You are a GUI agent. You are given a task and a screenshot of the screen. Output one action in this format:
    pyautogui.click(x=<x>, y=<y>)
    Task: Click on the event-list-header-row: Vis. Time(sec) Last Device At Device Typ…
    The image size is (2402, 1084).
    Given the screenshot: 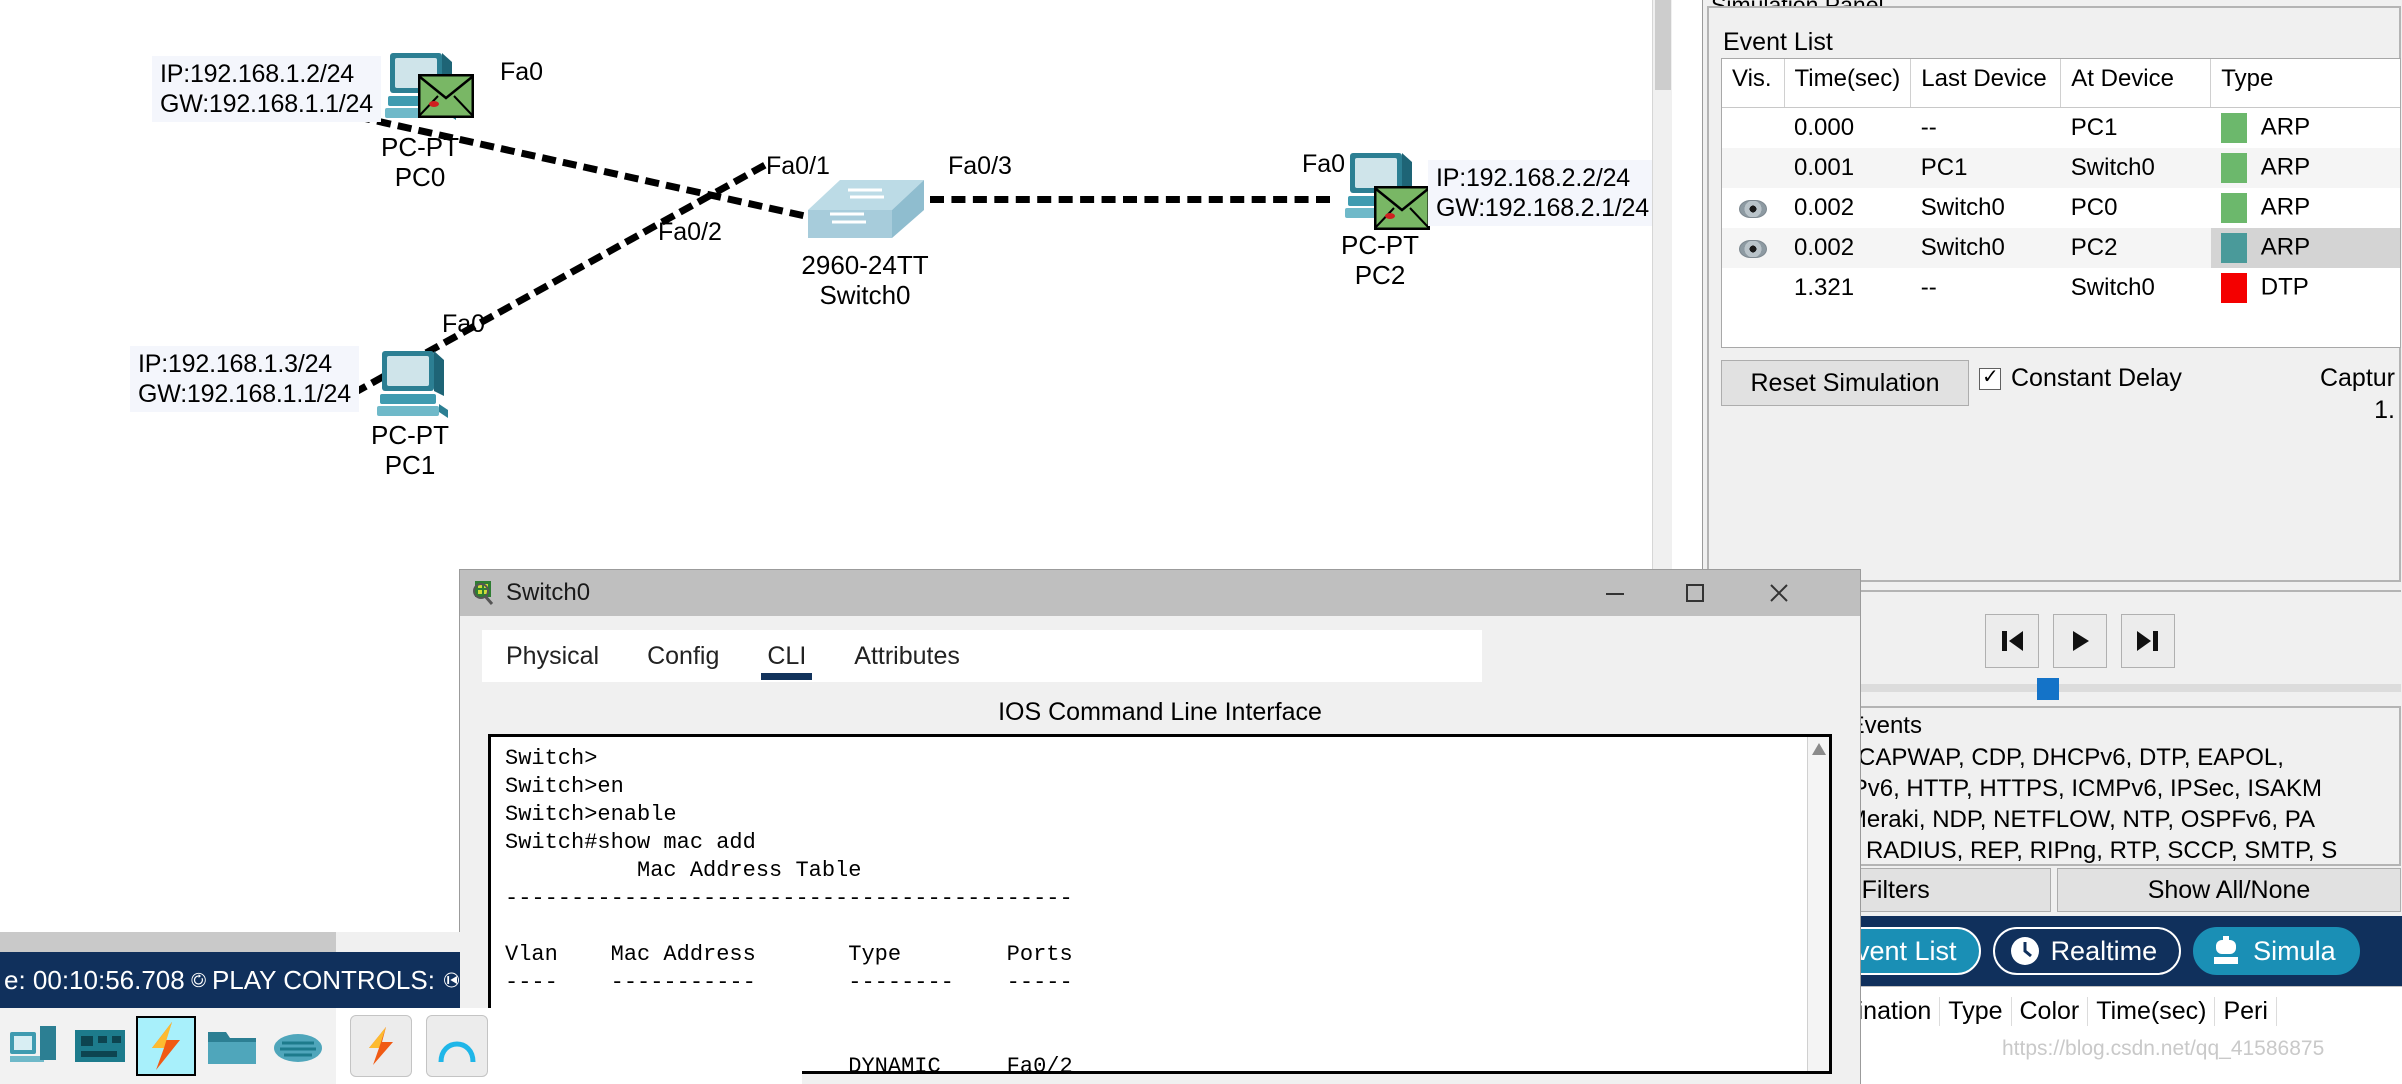 What is the action you would take?
    pyautogui.click(x=2061, y=83)
    